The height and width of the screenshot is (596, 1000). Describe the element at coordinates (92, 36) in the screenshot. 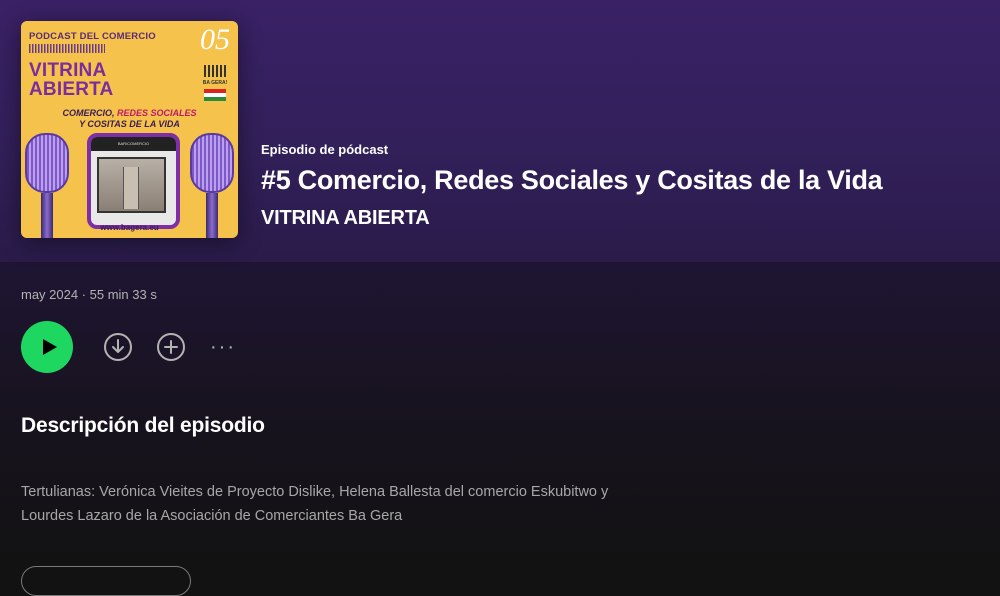

I see `cover-podcast-label: PODCAST DEL COMERCIO` at that location.